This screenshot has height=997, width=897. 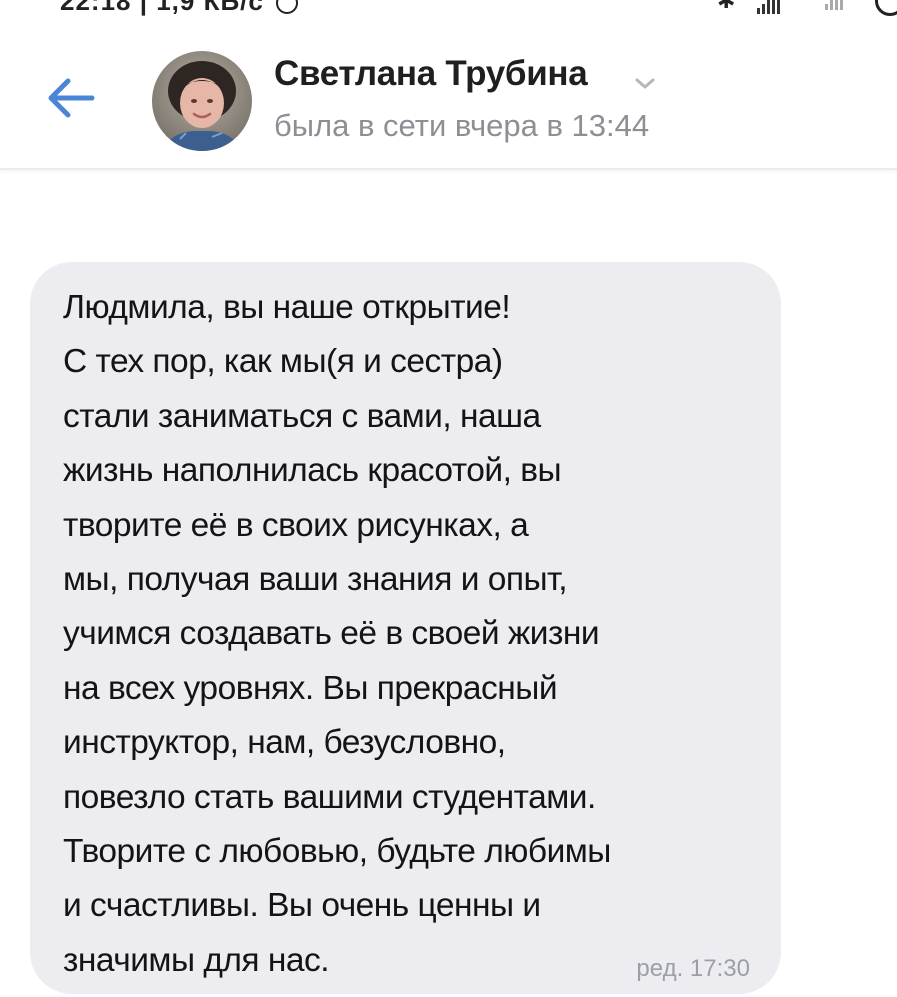 I want to click on message-line: творите её в своих рисунках, а, so click(x=296, y=525).